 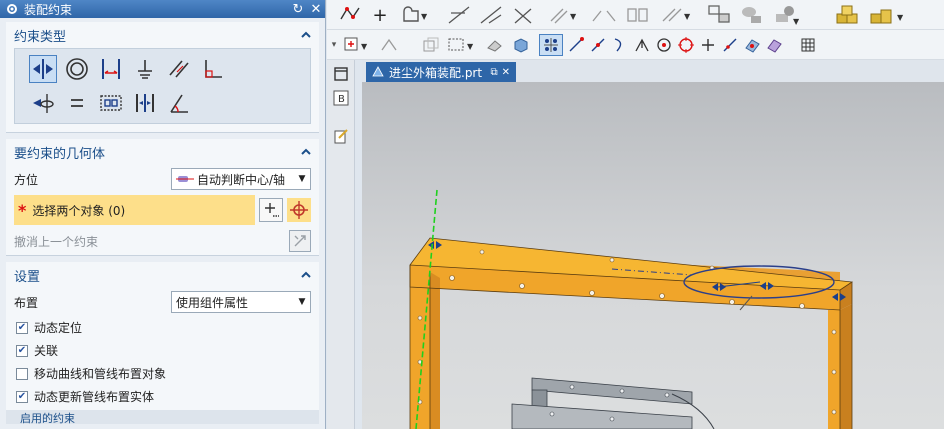 What do you see at coordinates (298, 9) in the screenshot?
I see `reset-icon: ↻` at bounding box center [298, 9].